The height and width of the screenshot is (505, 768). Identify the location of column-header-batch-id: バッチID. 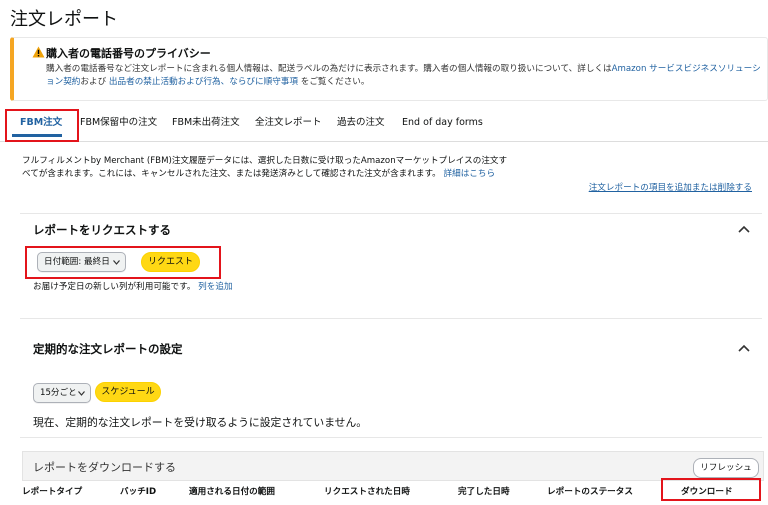
(138, 492).